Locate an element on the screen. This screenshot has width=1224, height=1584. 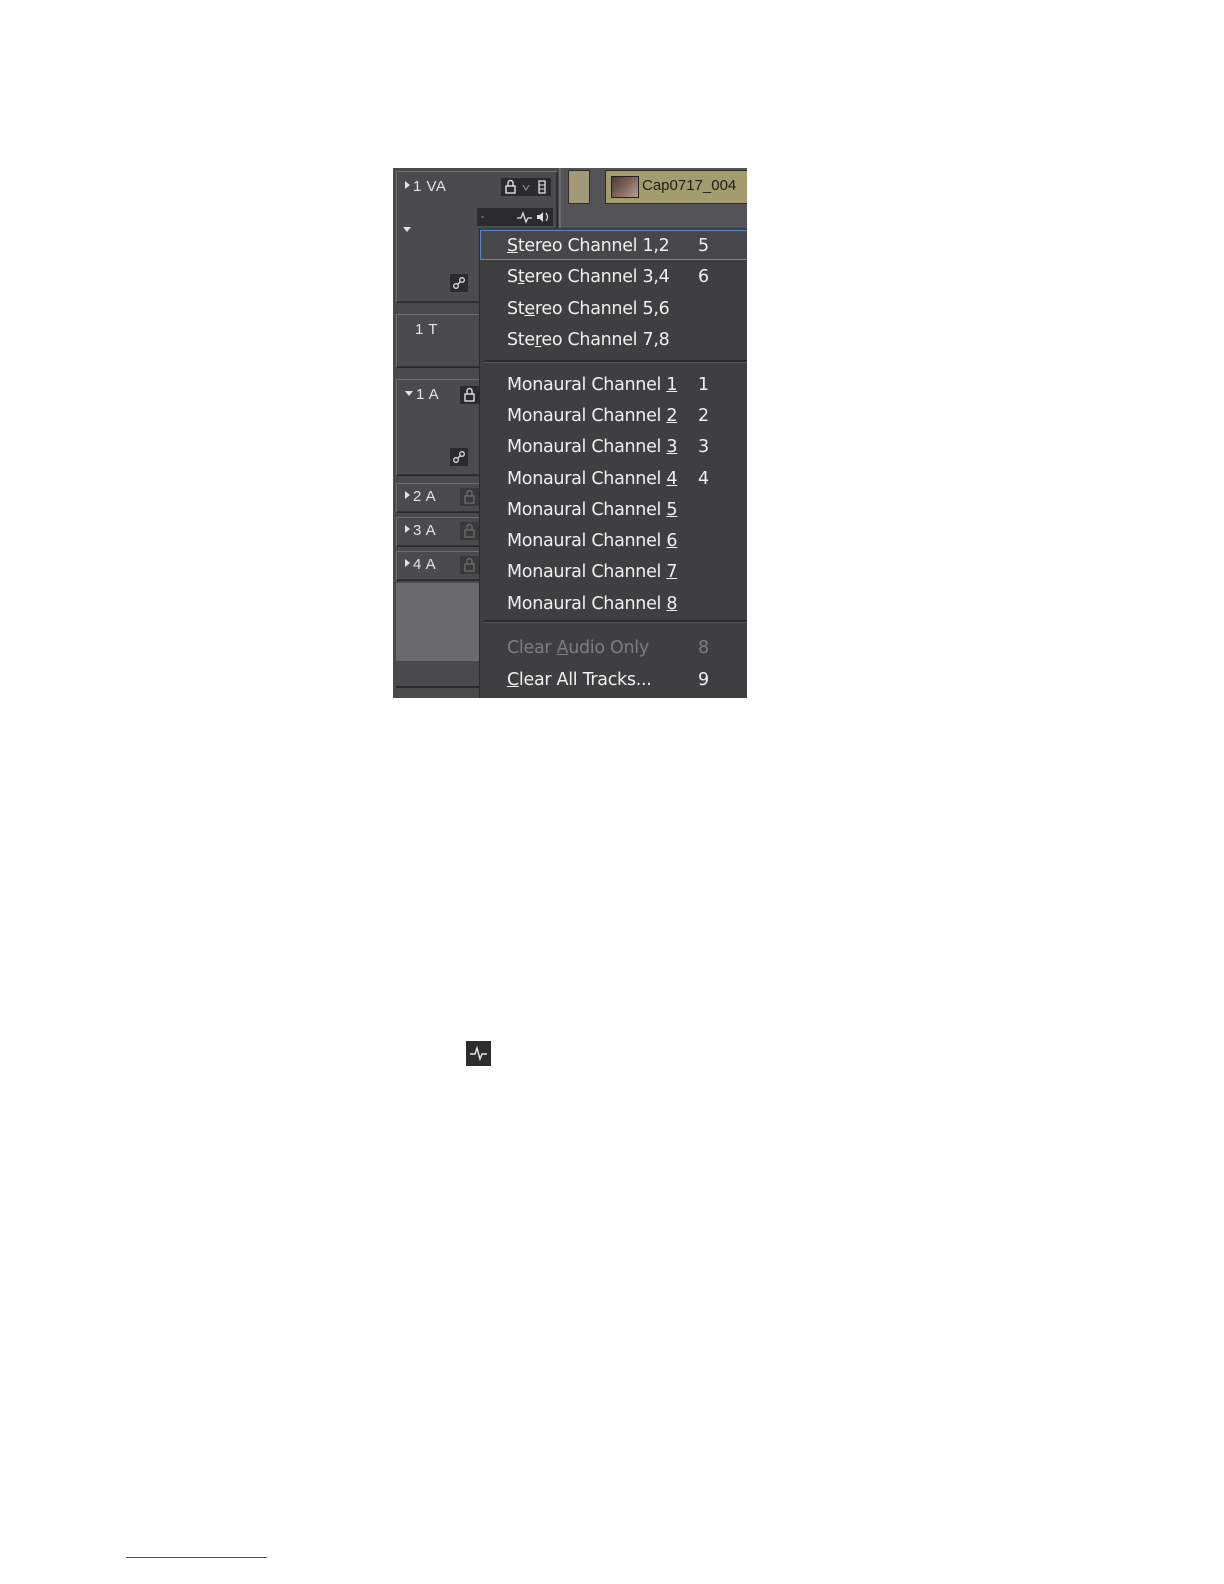
menu-item-stereo-0: Stereo Channel 1,2 5 is located at coordinates (613, 245).